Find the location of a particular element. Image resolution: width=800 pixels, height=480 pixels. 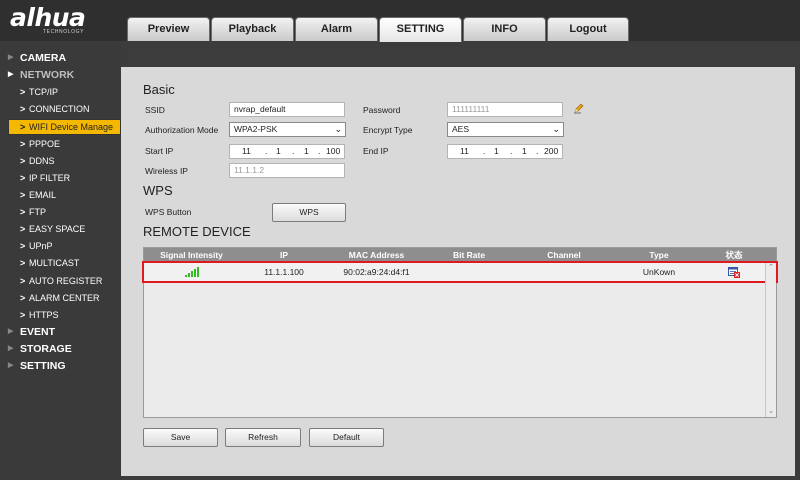

ssid-input: nvrap_default is located at coordinates (287, 109).